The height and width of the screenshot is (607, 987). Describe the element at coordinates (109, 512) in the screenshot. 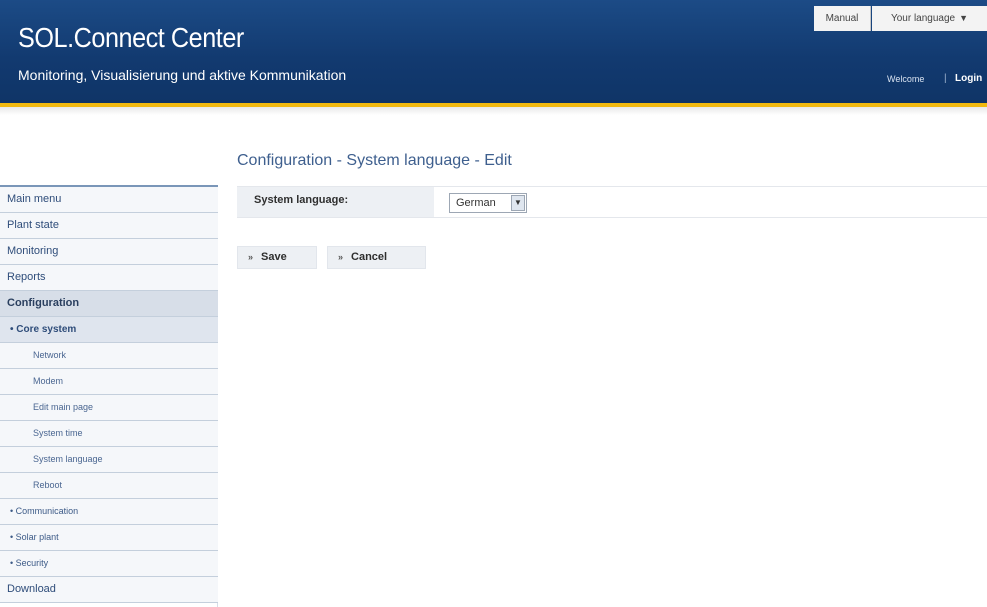

I see `sidebar-item-communication: • Communication` at that location.